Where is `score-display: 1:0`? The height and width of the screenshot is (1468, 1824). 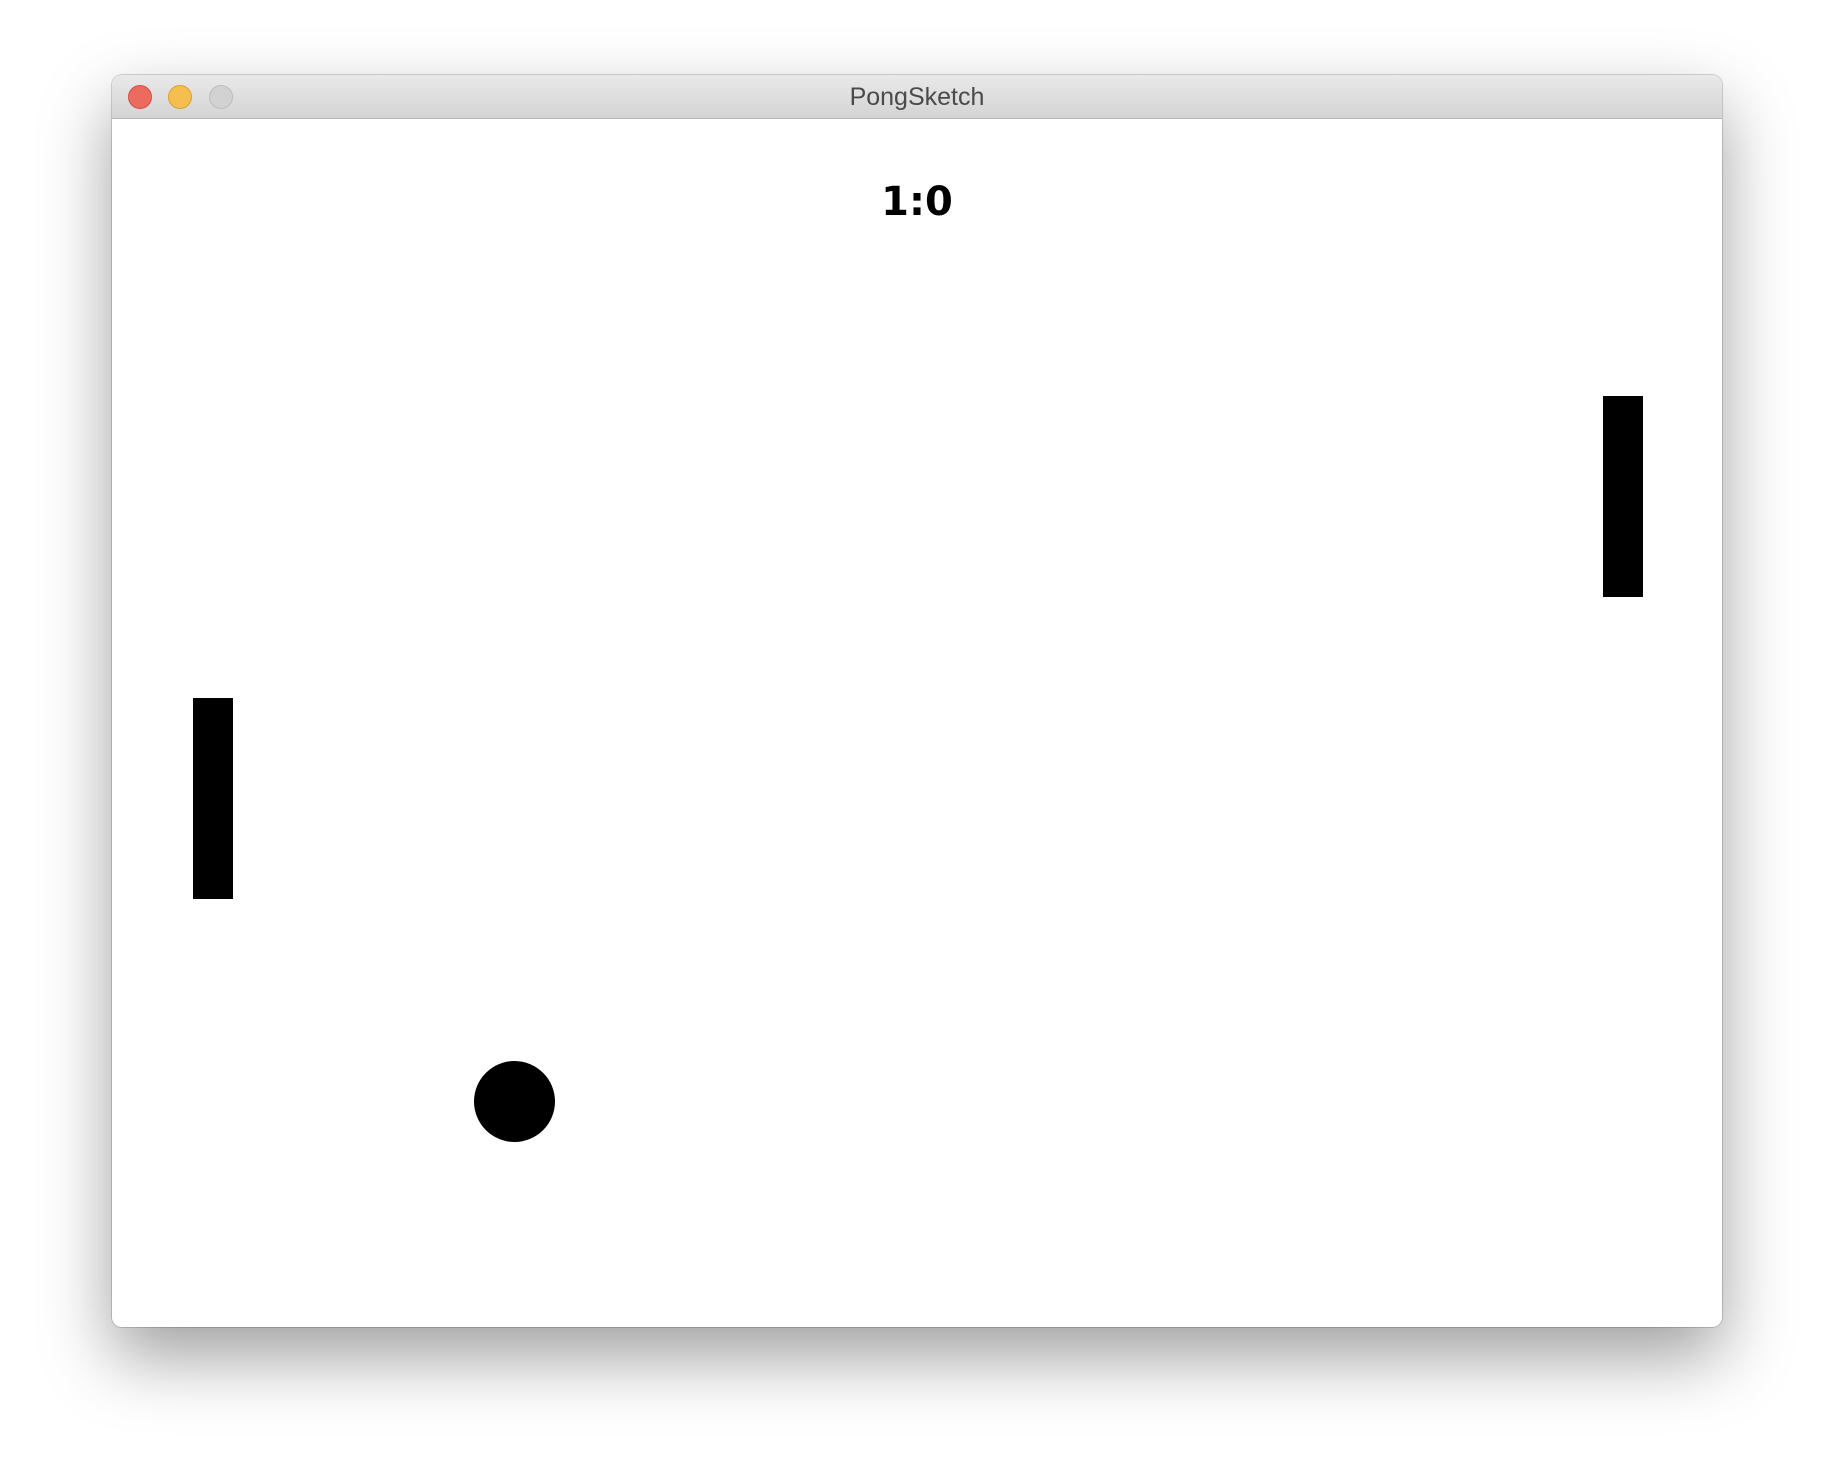 score-display: 1:0 is located at coordinates (917, 202).